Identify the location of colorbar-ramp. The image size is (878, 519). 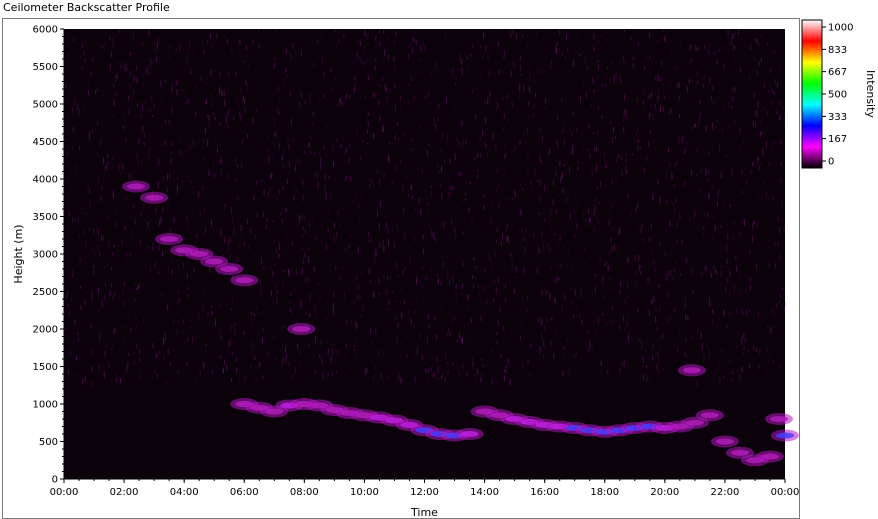
(812, 94).